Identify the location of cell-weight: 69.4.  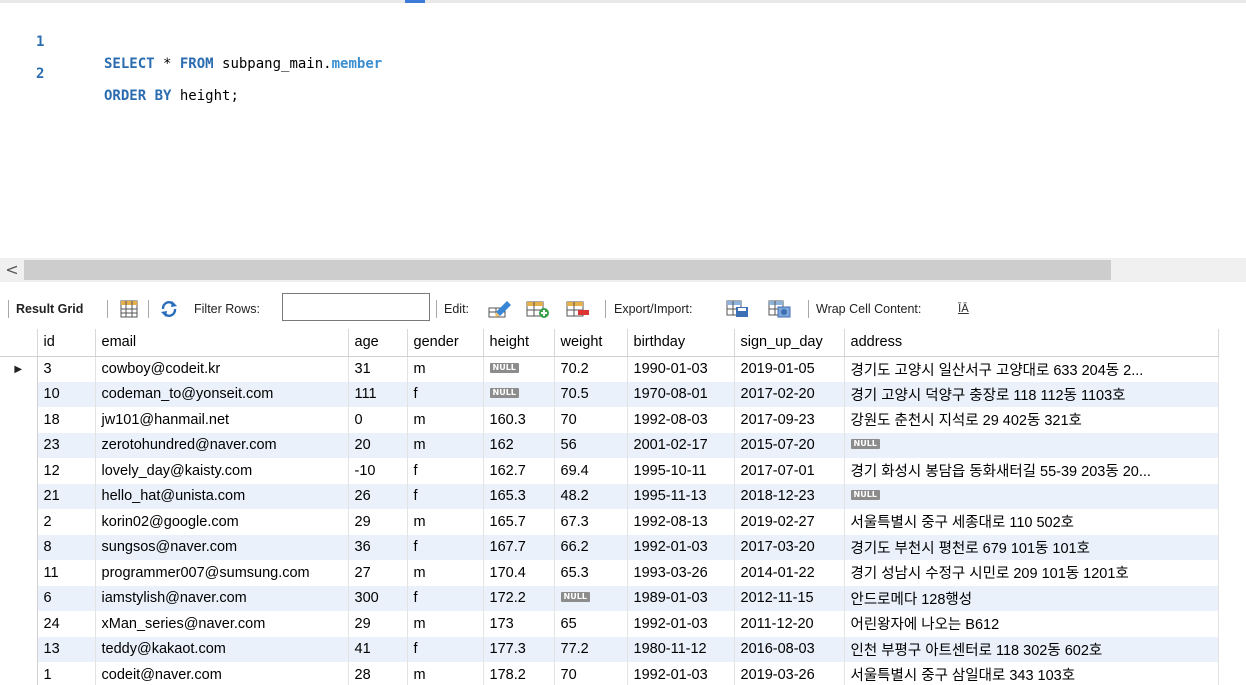
(591, 471).